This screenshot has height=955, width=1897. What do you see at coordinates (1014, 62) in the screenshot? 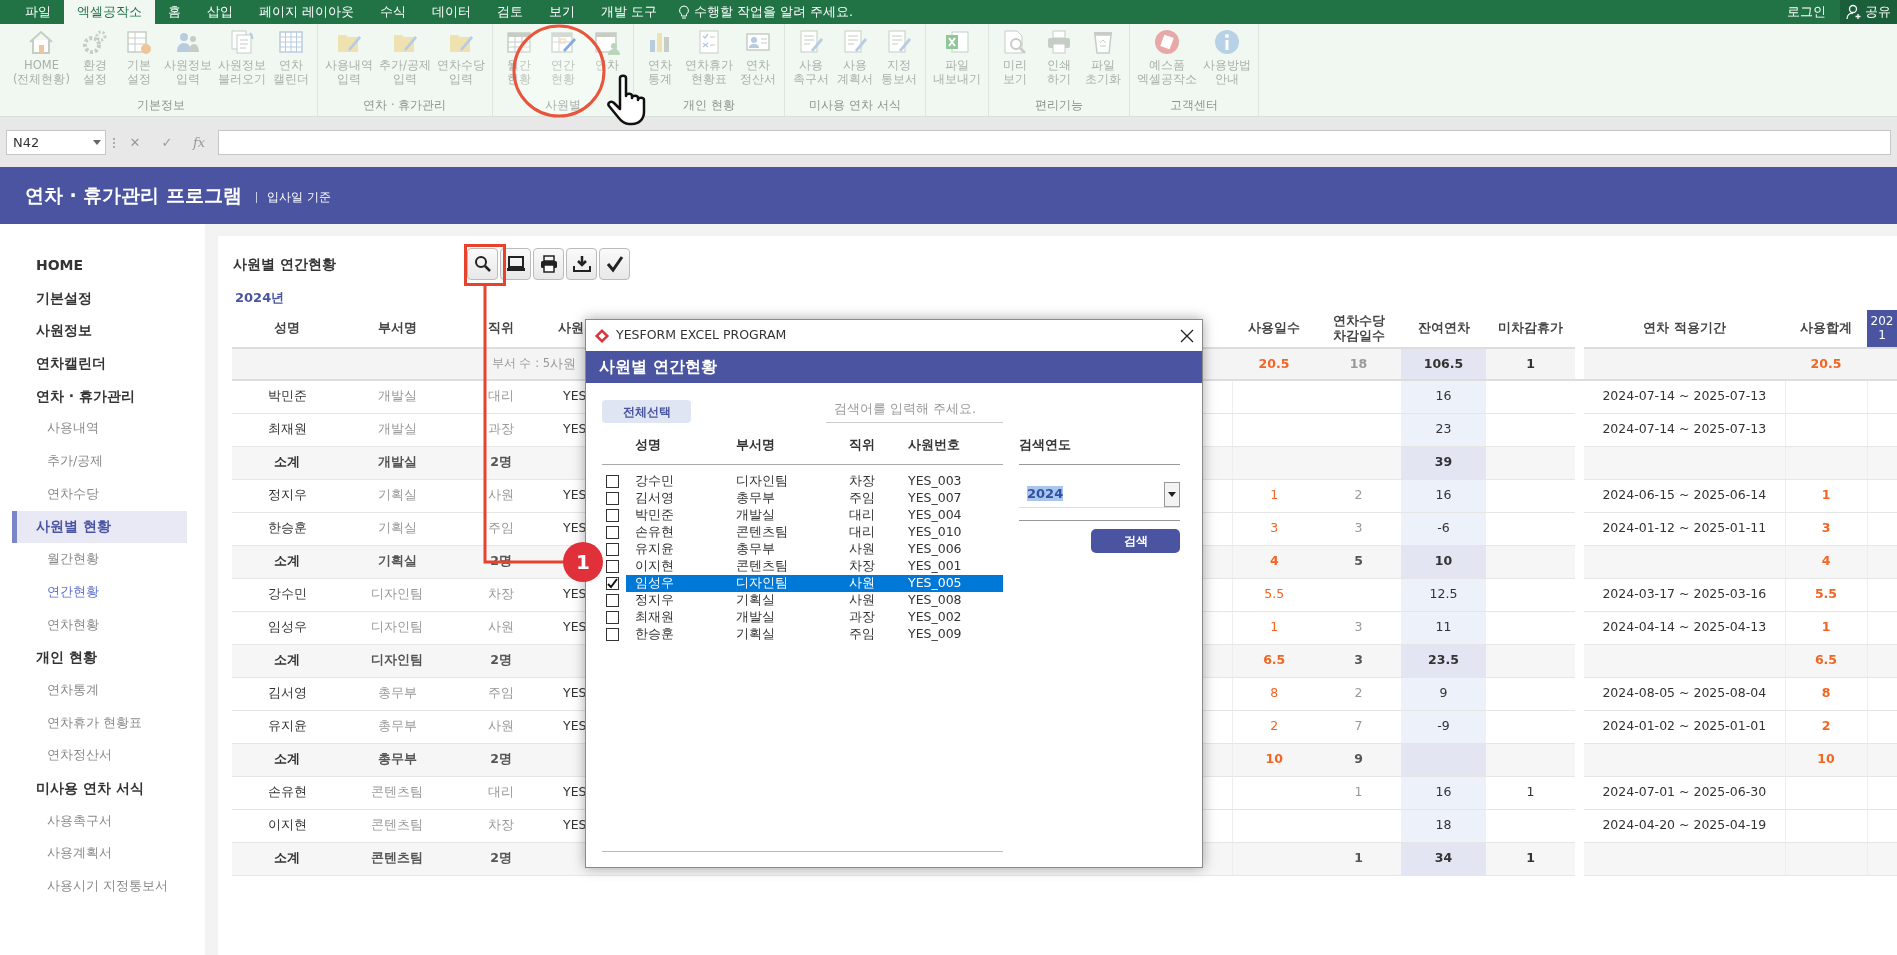
I see `ribbon-button: 미리 보기` at bounding box center [1014, 62].